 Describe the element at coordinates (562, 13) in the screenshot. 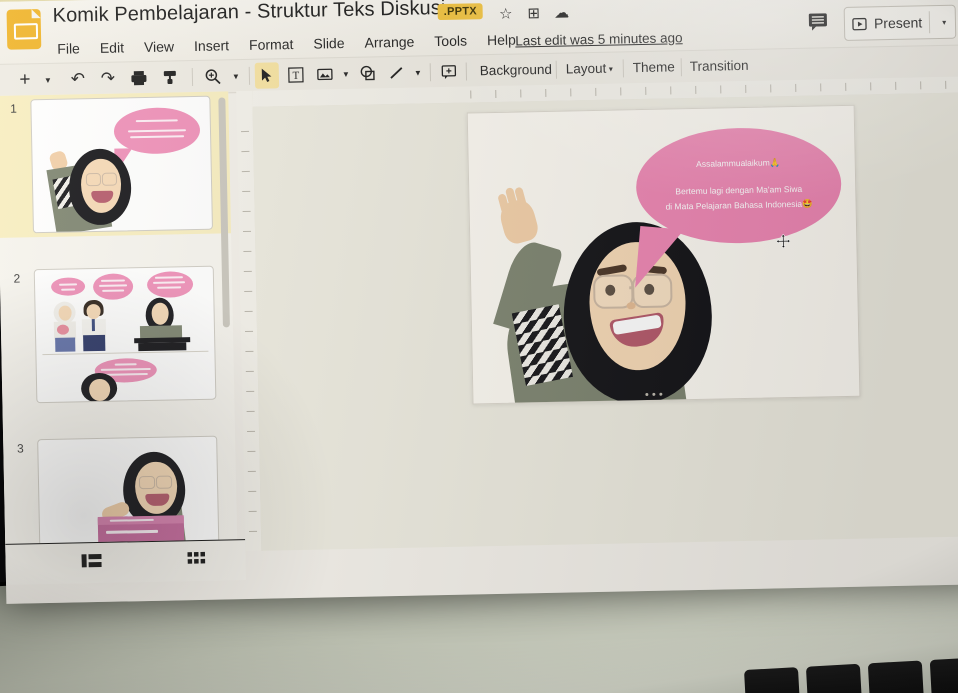

I see `cloud-saved-icon: ☁` at that location.